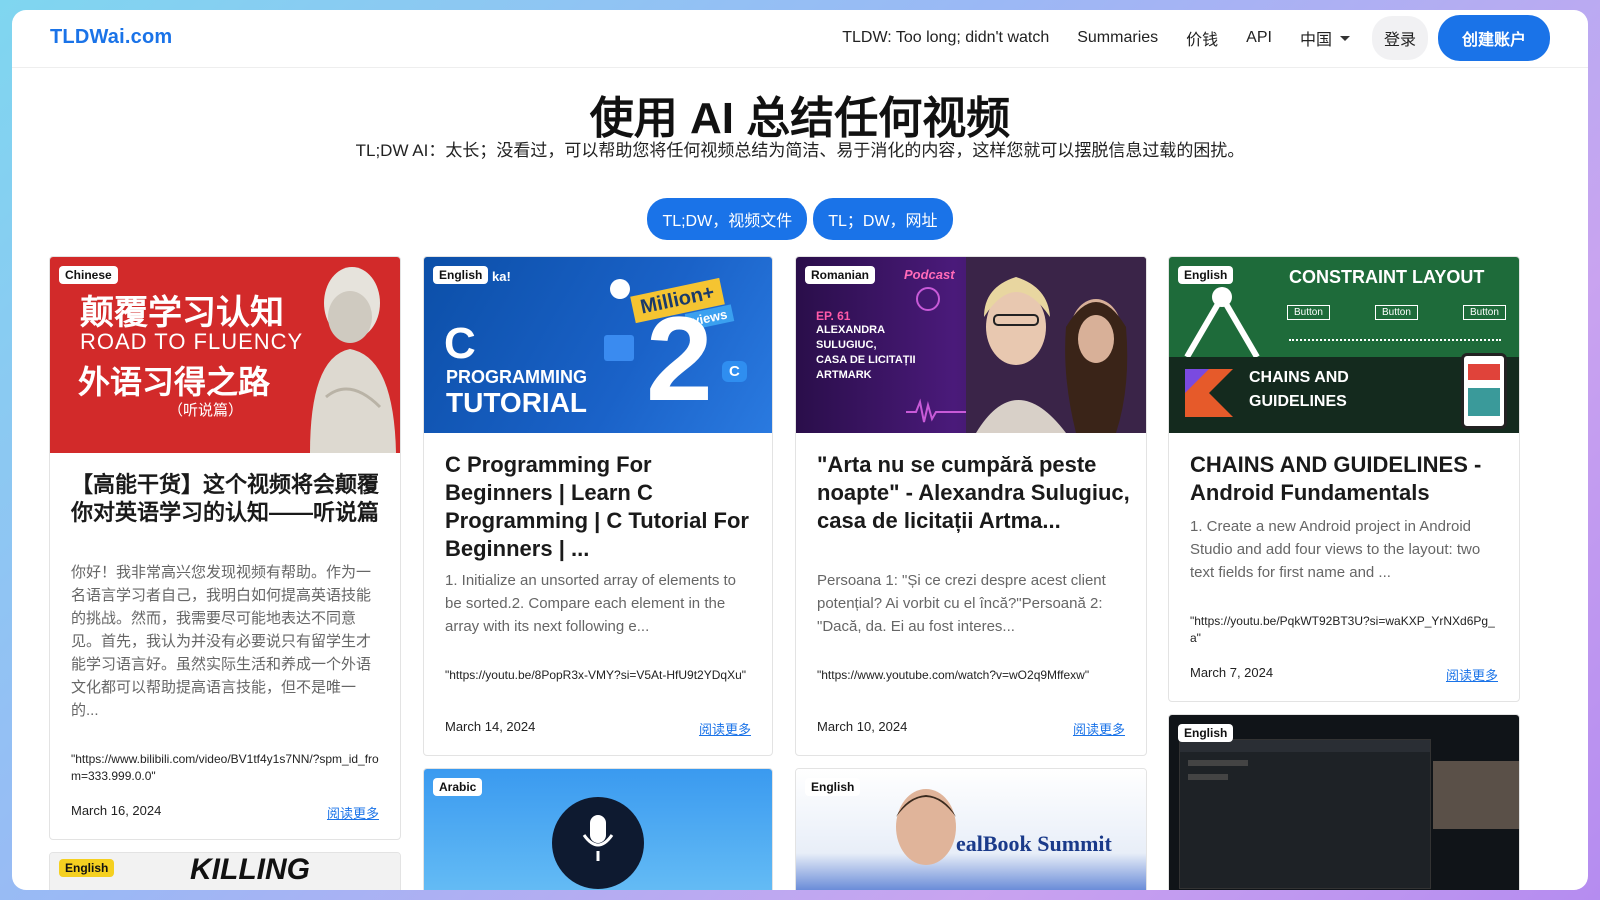 The height and width of the screenshot is (900, 1600). I want to click on card-date: March 16, 2024, so click(116, 810).